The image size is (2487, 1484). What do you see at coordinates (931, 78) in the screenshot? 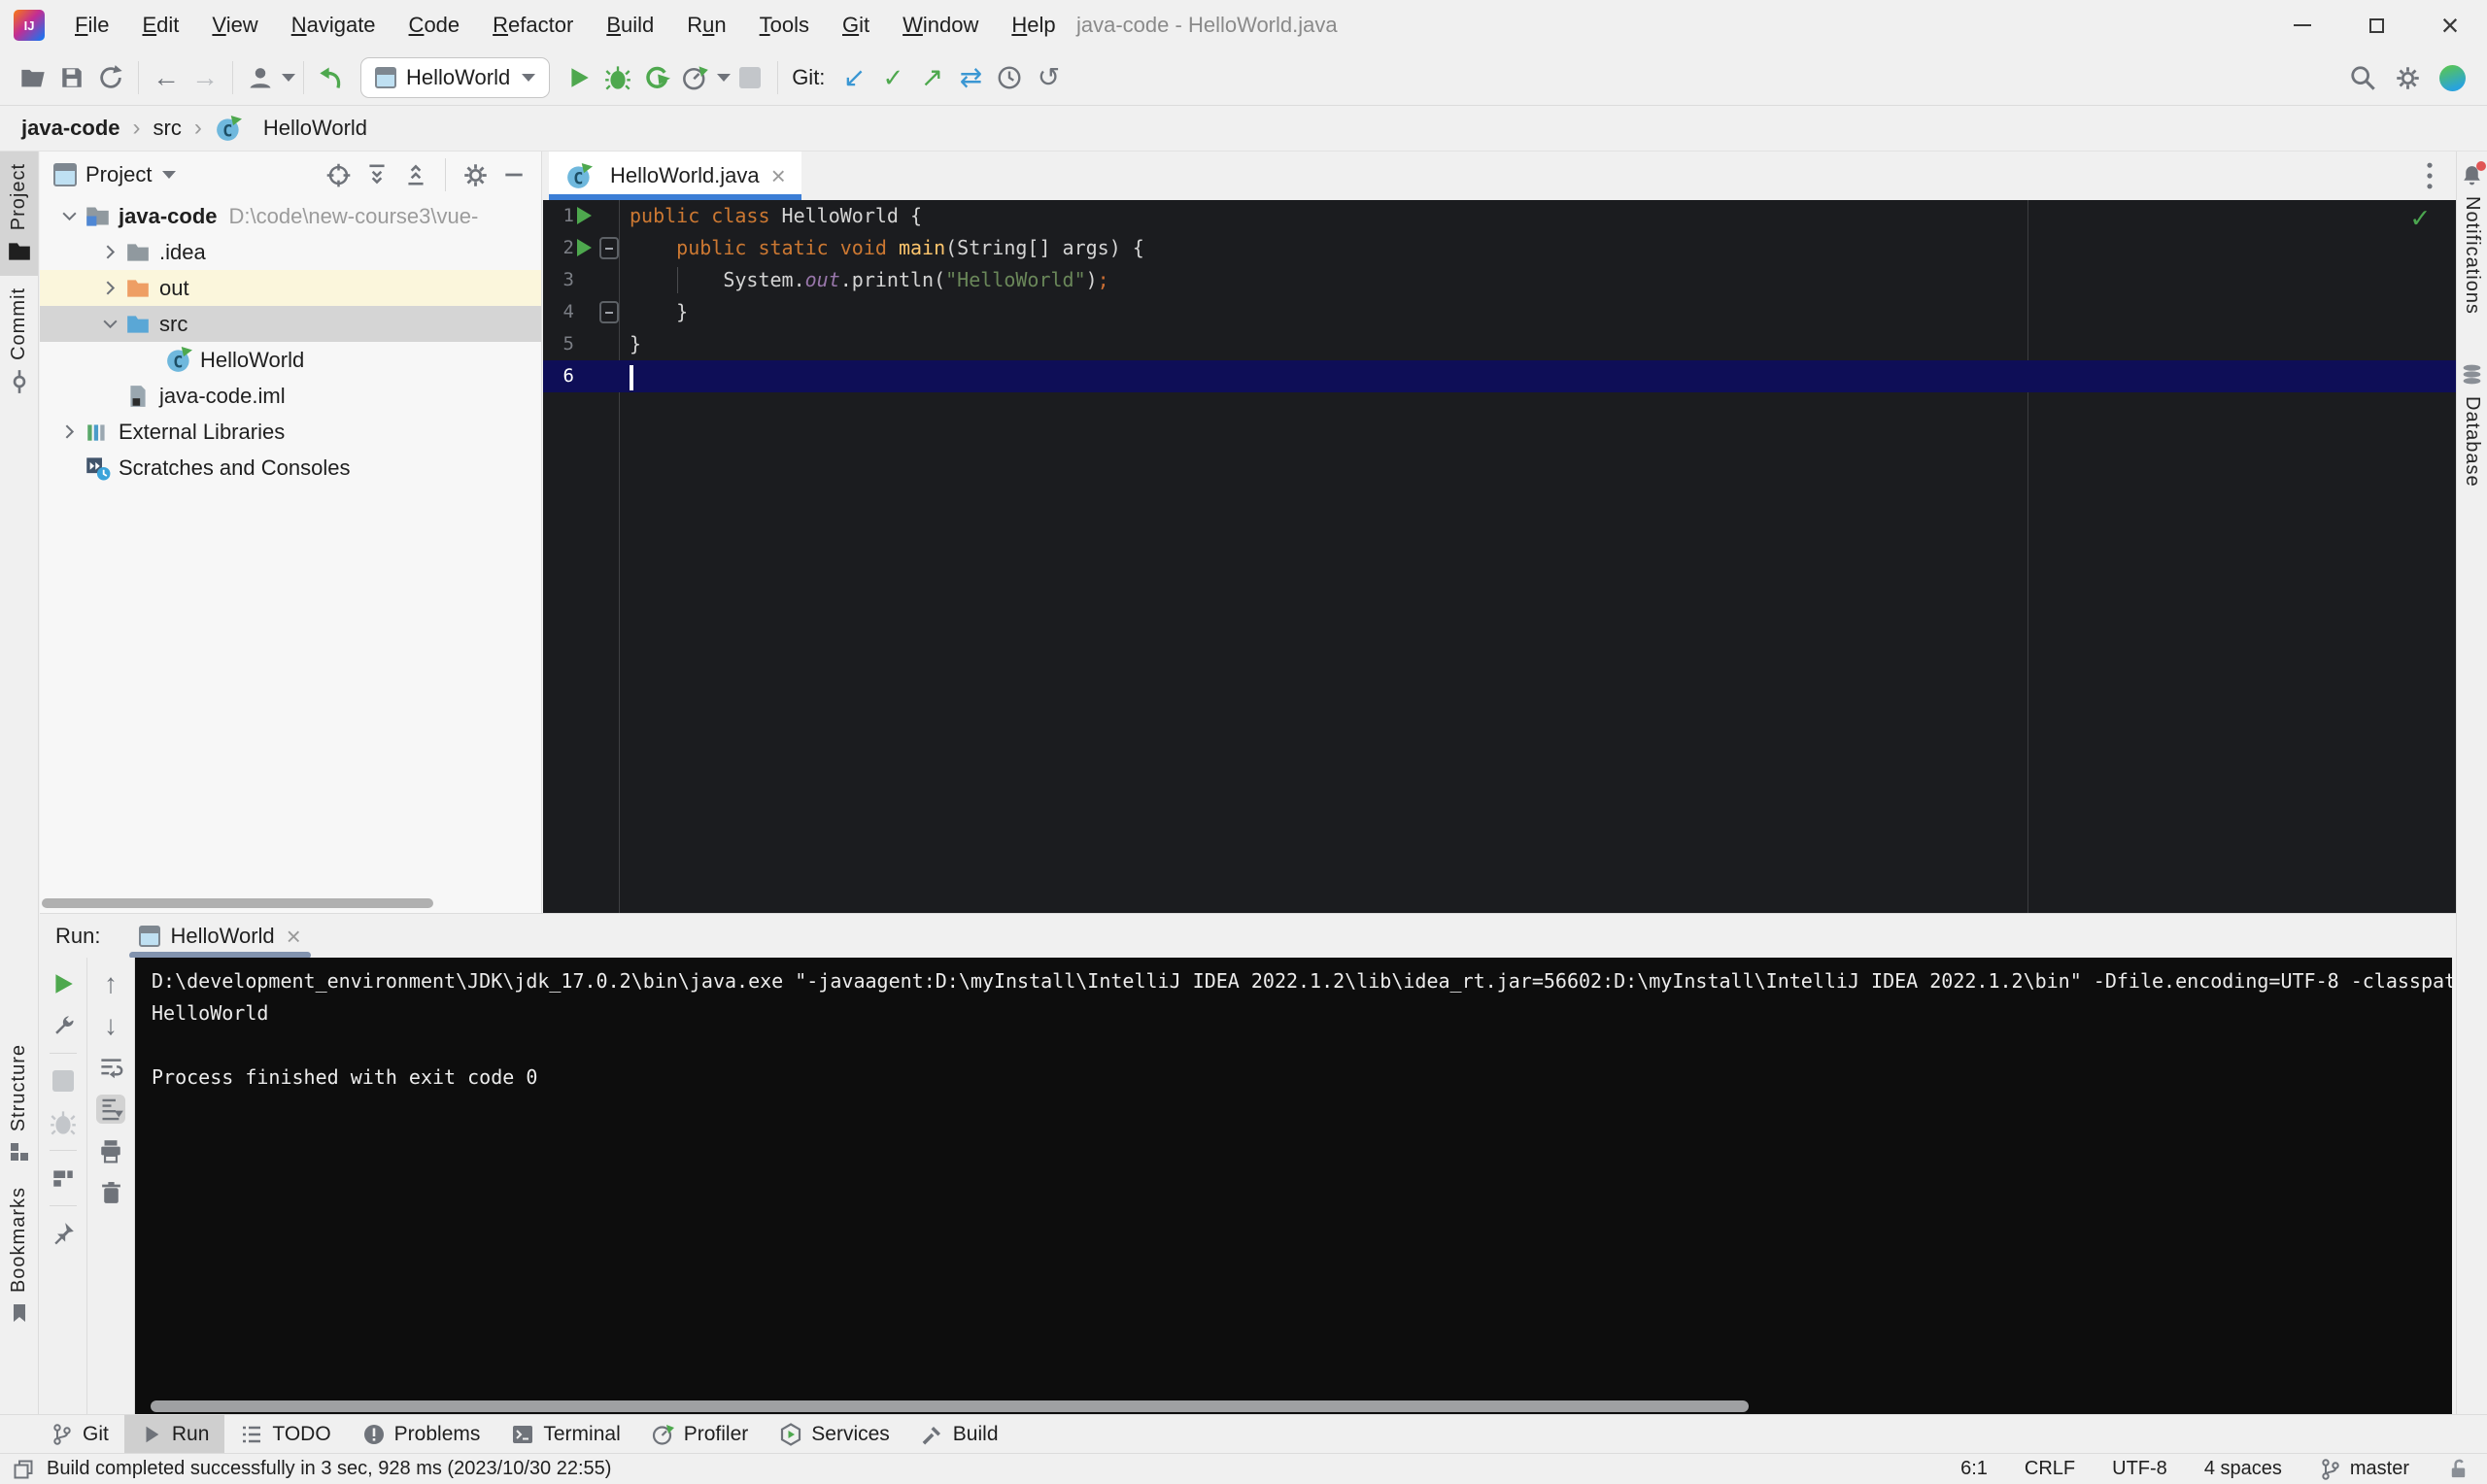
I see `git-push-icon: ↗` at bounding box center [931, 78].